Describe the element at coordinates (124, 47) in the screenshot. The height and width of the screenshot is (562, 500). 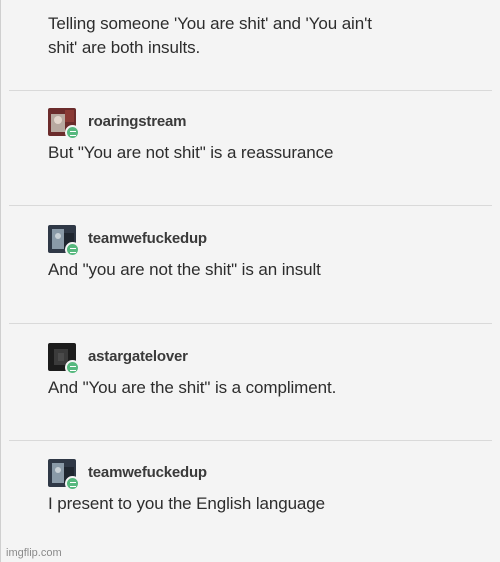
I see `original-post-line-2: shit' are both insults.` at that location.